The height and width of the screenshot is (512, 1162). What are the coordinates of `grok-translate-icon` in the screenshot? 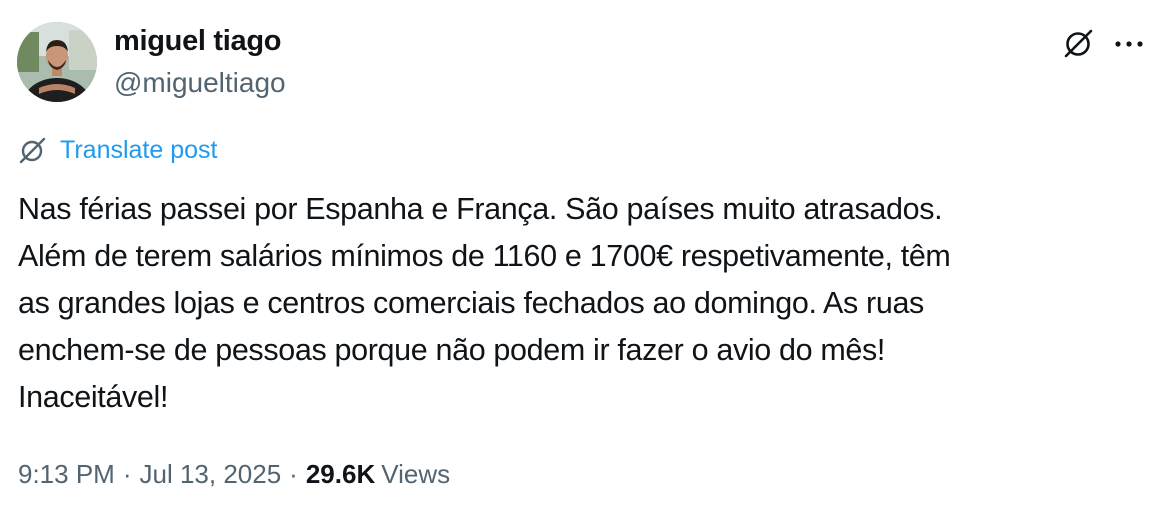 It's located at (33, 150).